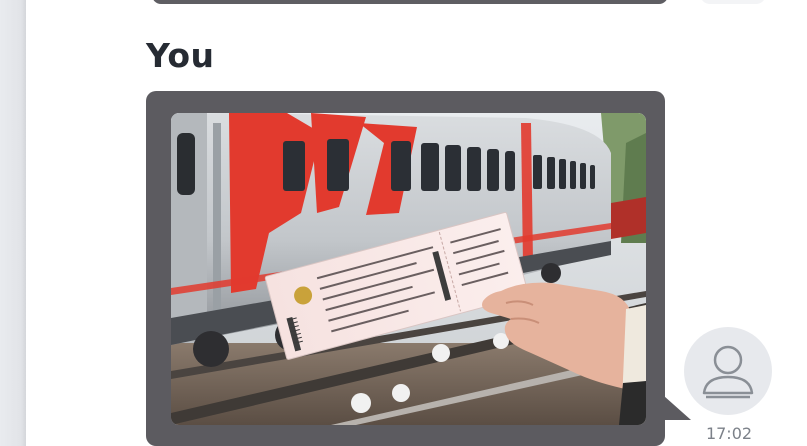 This screenshot has width=807, height=446. Describe the element at coordinates (13, 223) in the screenshot. I see `left-panel-edge` at that location.